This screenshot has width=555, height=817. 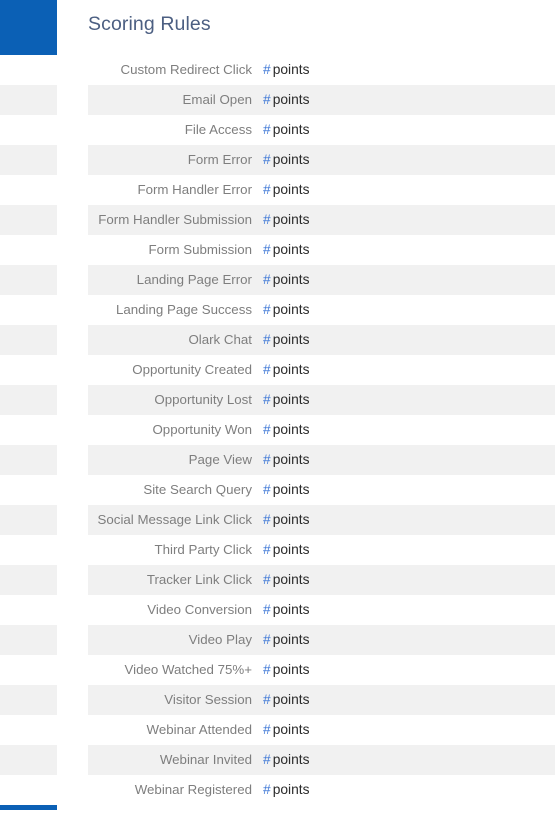 I want to click on scoring-rule-row: Olark Chat # points, so click(x=277, y=340).